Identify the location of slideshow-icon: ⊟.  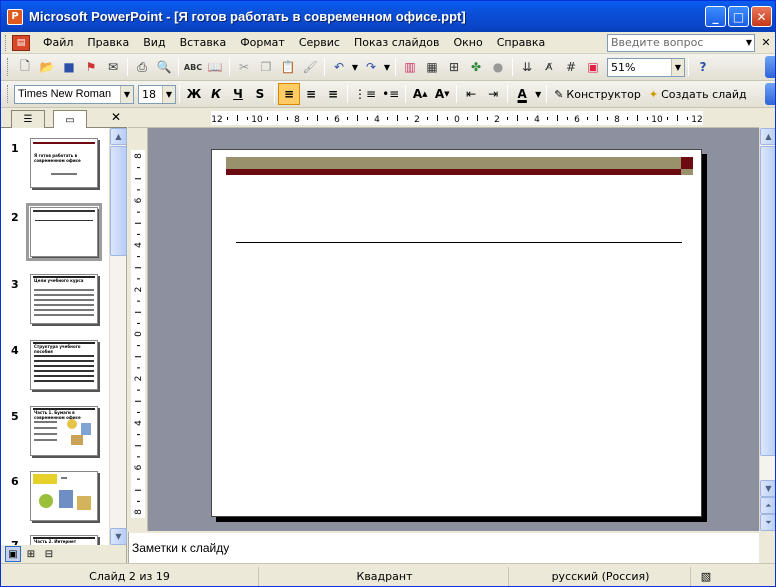
(49, 554).